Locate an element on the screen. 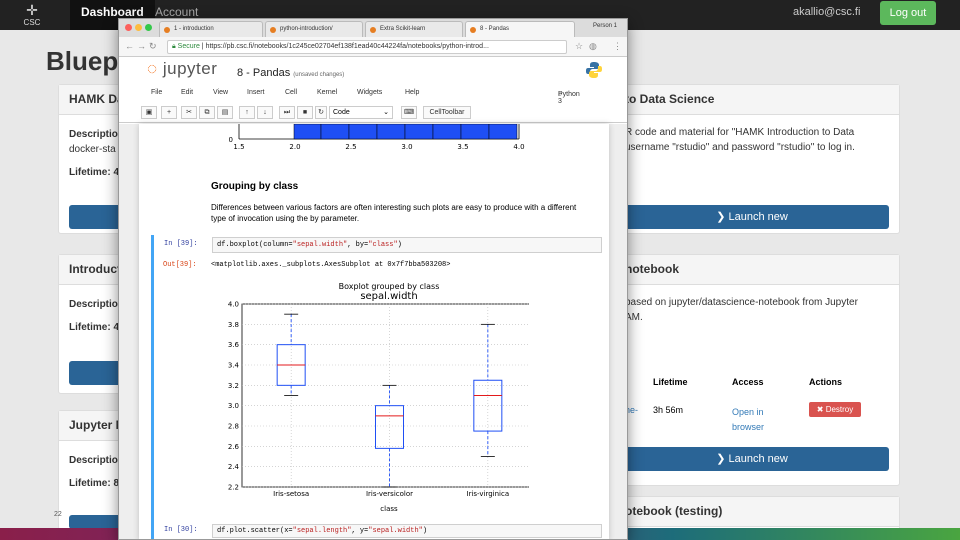  card-title: otebook (testing) is located at coordinates (755, 512).